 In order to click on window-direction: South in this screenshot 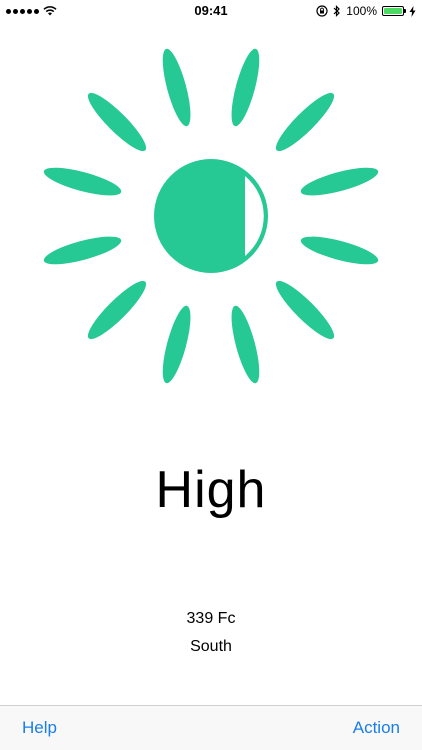, I will do `click(211, 646)`.